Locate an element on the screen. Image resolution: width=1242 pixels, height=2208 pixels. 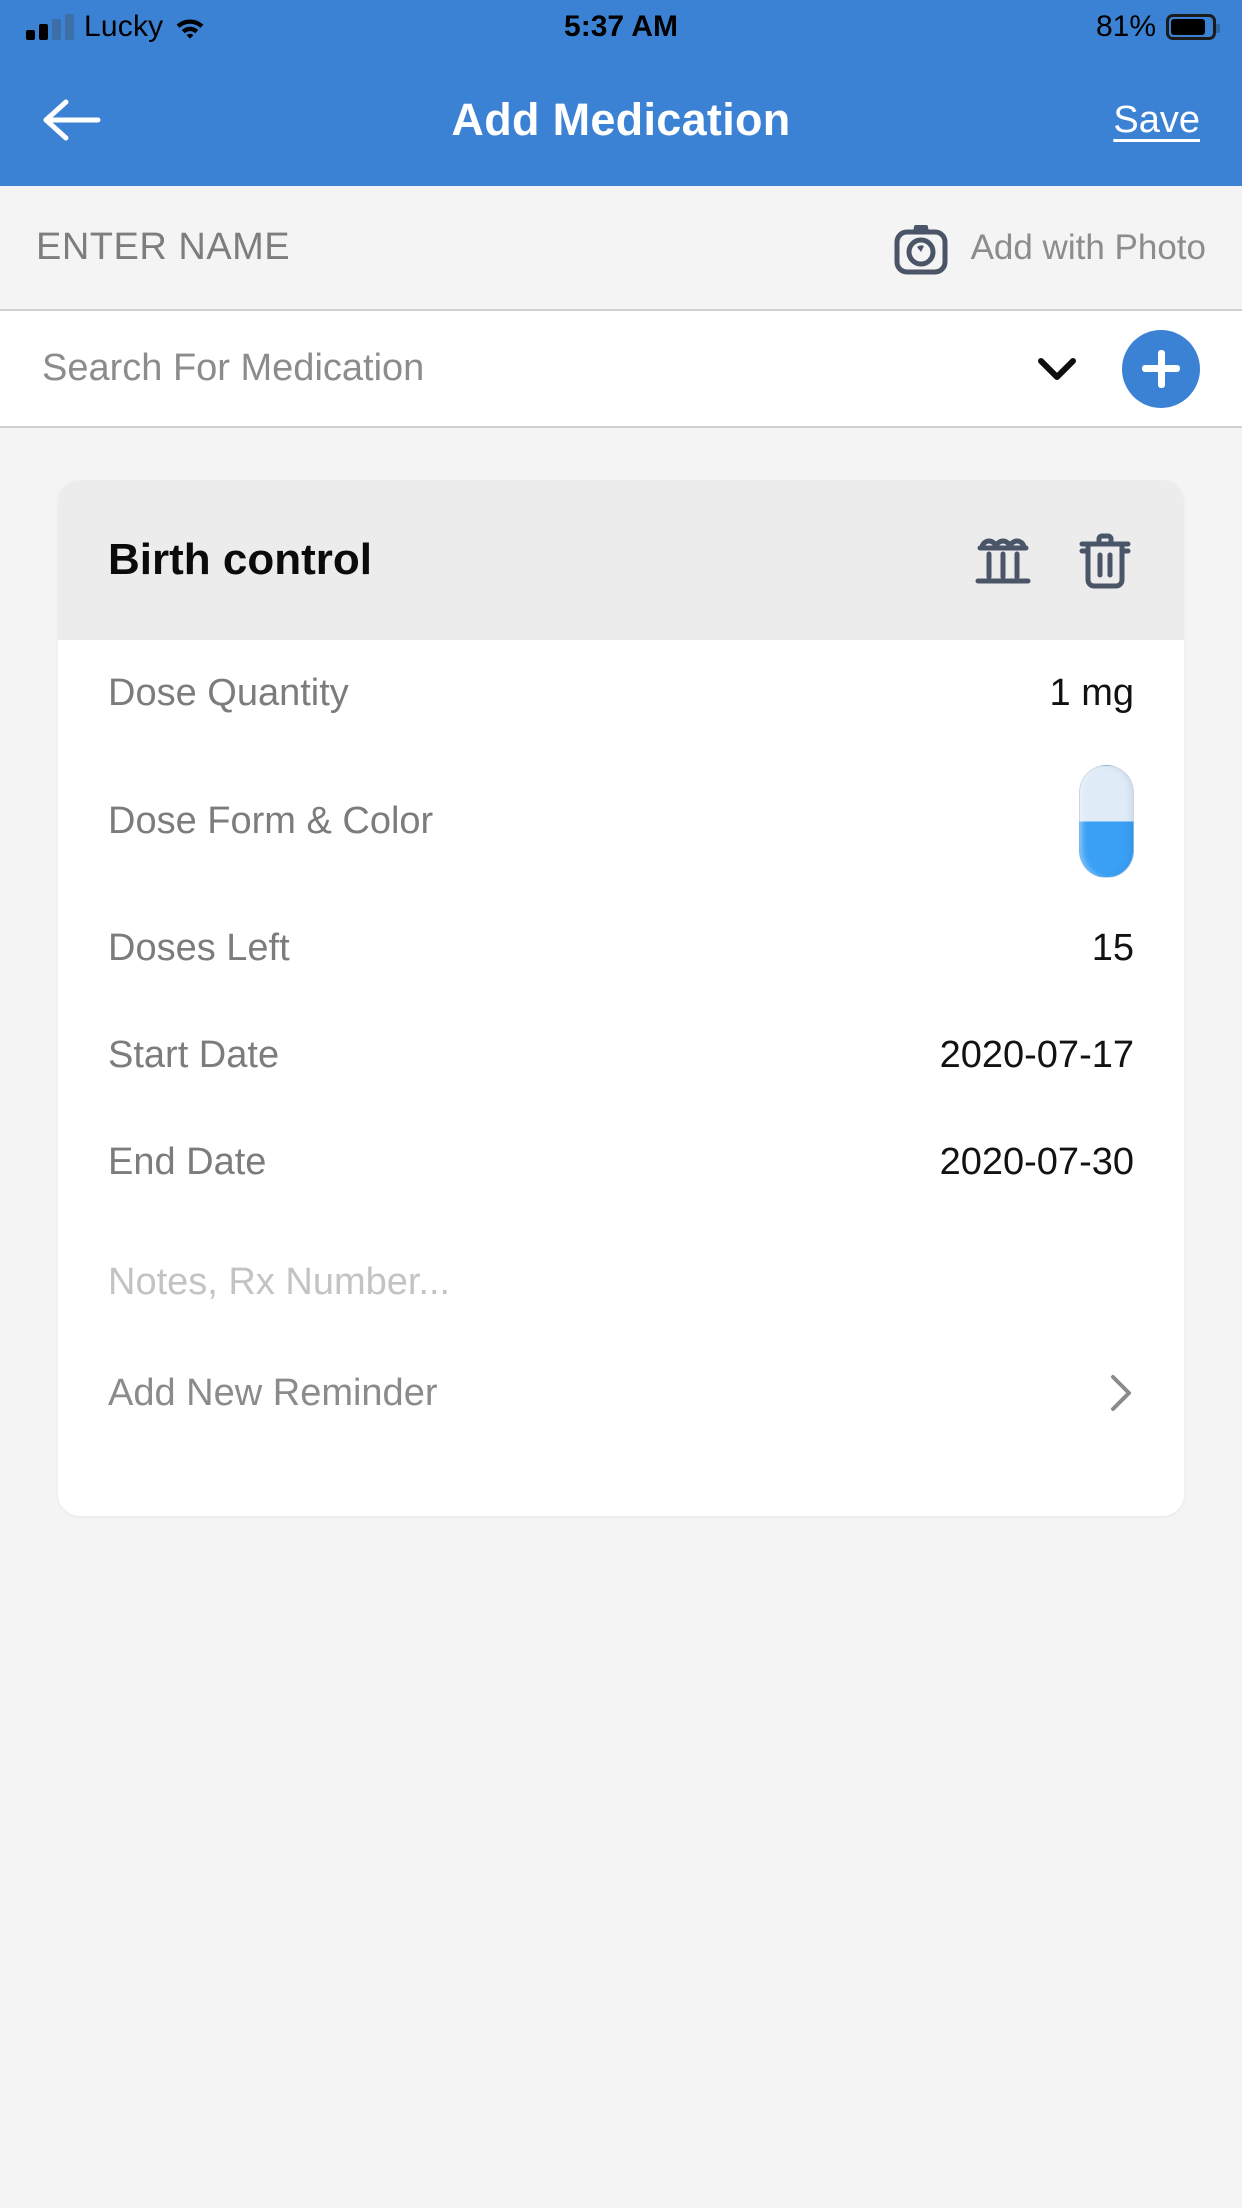
start-date-label: Start Date is located at coordinates (194, 1055).